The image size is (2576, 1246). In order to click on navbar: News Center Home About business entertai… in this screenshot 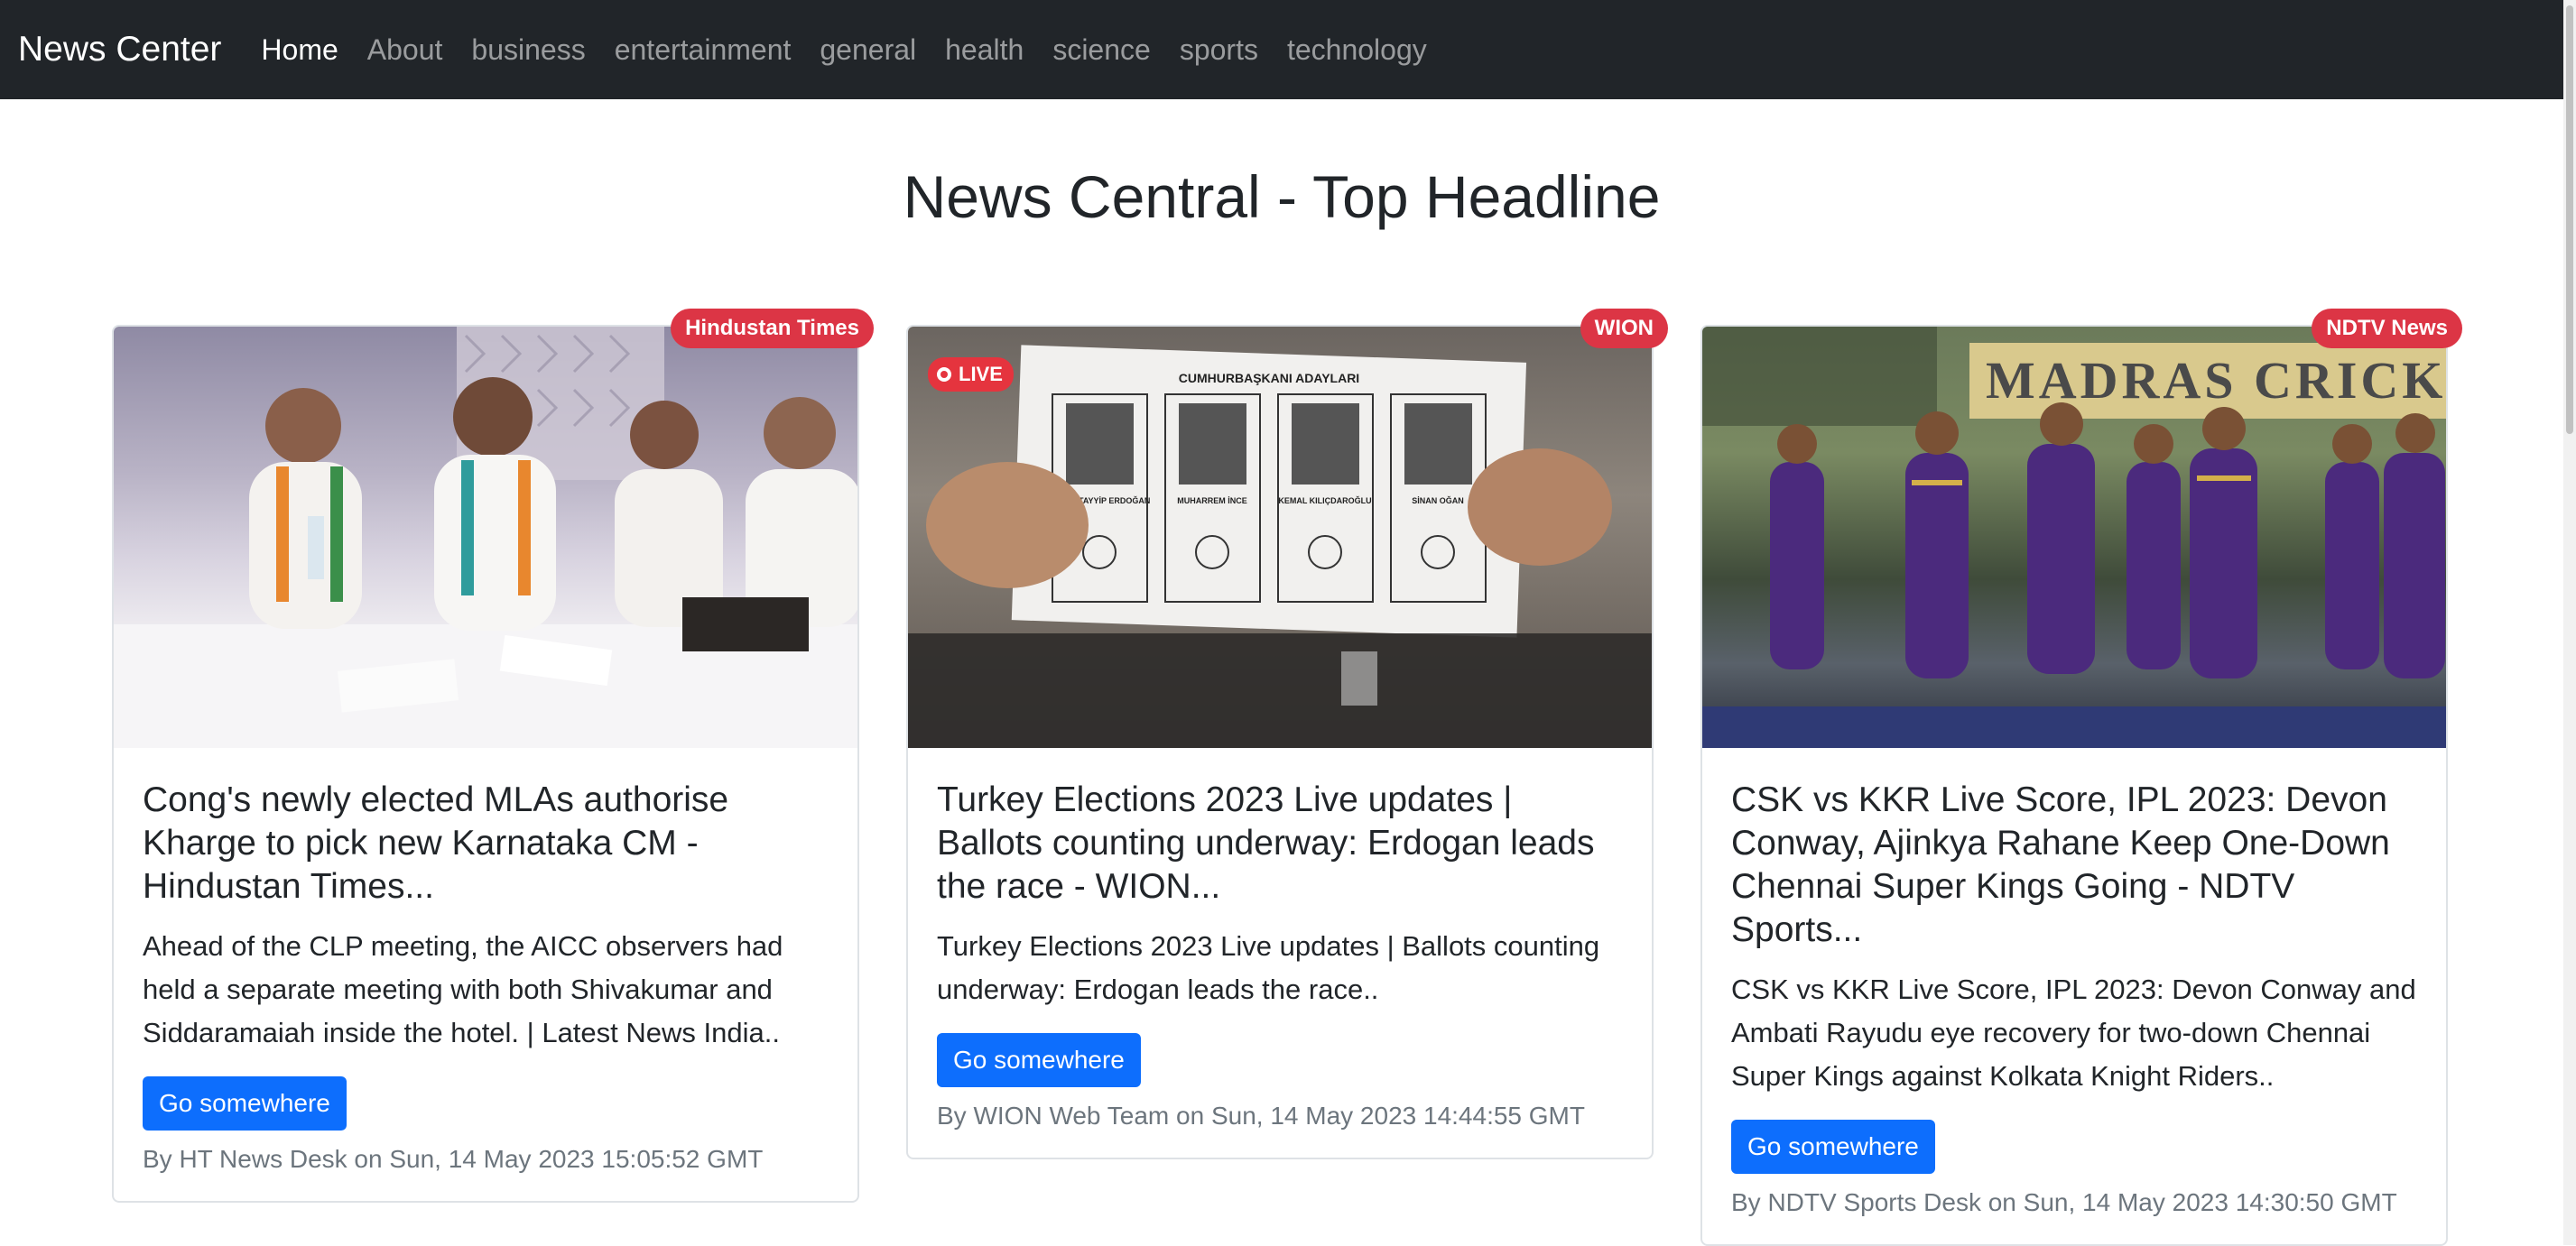, I will do `click(1281, 49)`.